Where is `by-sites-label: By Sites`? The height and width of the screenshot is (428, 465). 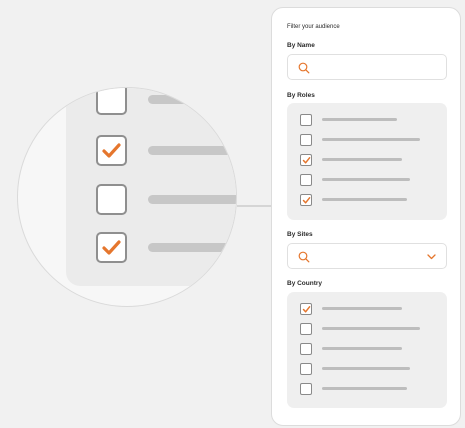
by-sites-label: By Sites is located at coordinates (300, 234).